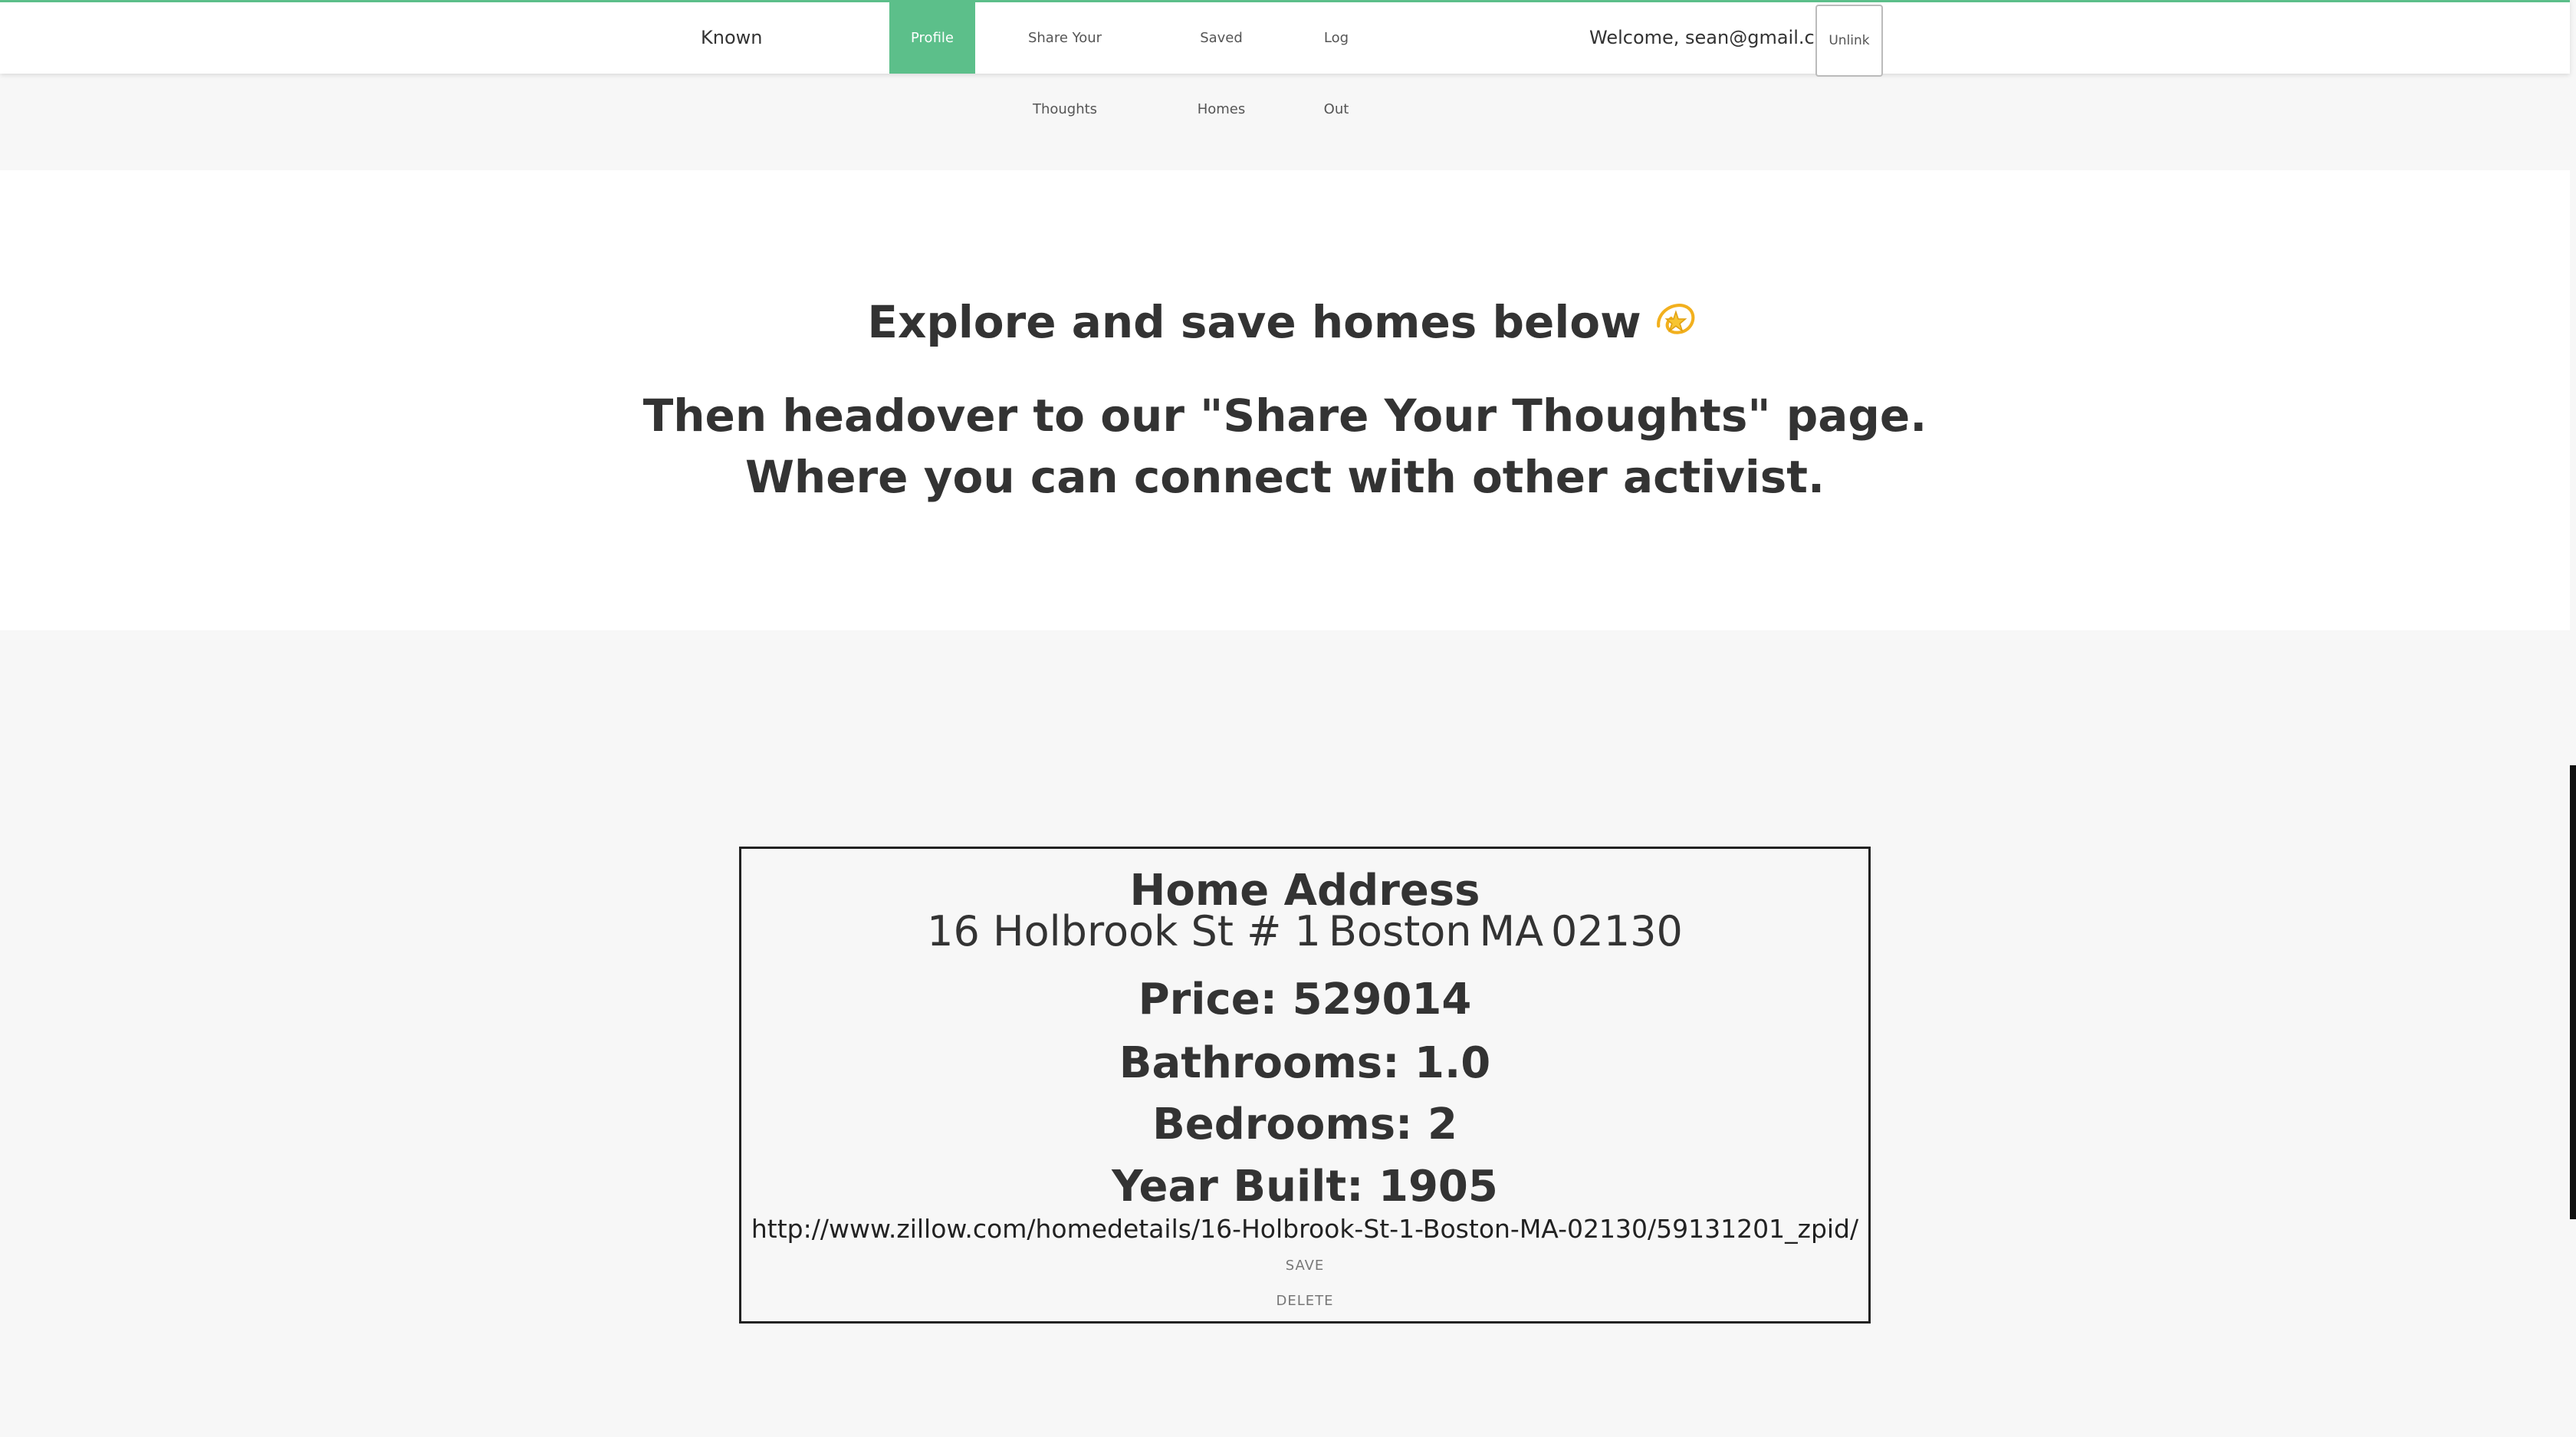 Image resolution: width=2576 pixels, height=1437 pixels. Describe the element at coordinates (1617, 931) in the screenshot. I see `address-zip: 02130` at that location.